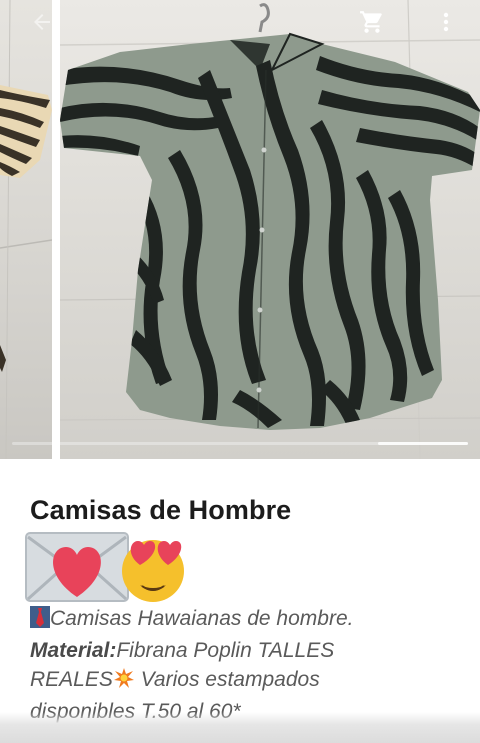  I want to click on love-letter-emoji, so click(77, 569).